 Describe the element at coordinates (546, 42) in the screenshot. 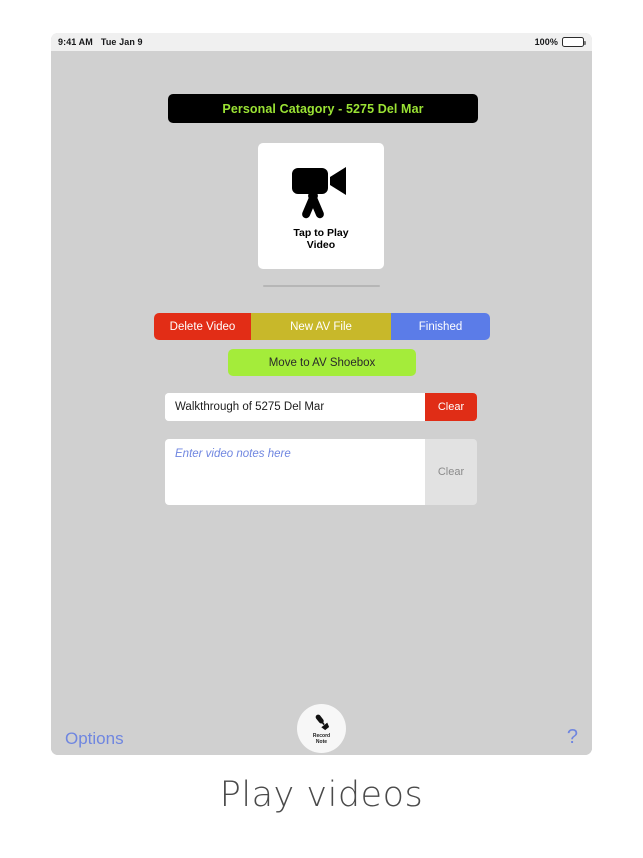

I see `battery-percent-label: 100%` at that location.